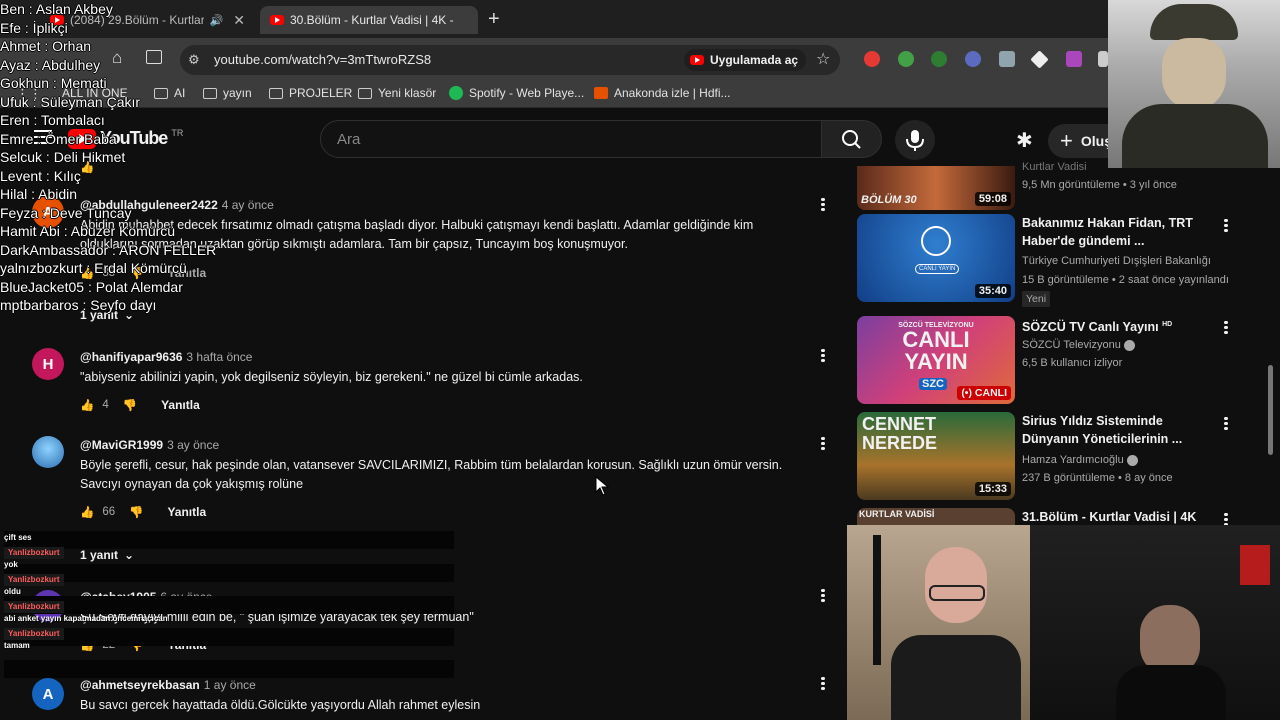 This screenshot has width=1280, height=720. I want to click on comment-time: 1 ay önce, so click(230, 685).